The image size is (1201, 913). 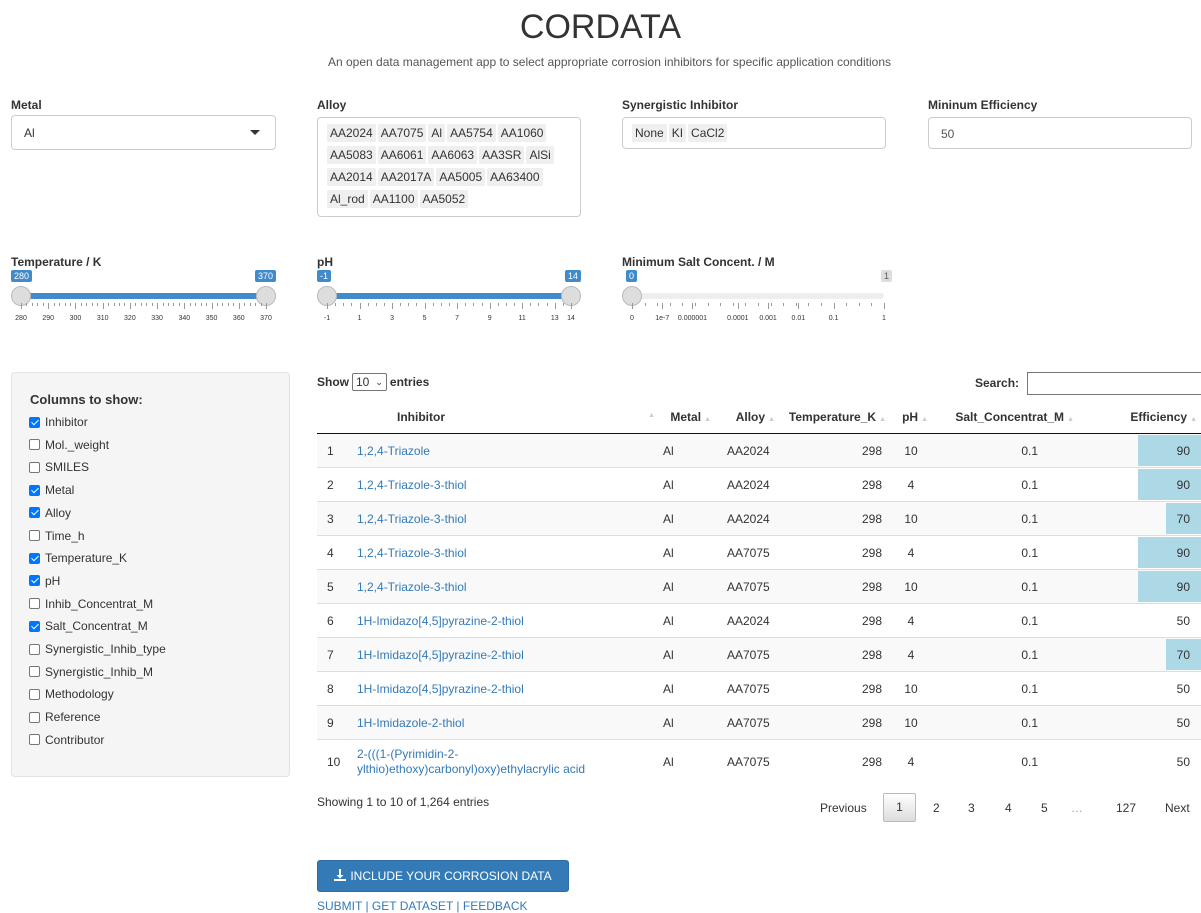 What do you see at coordinates (1126, 808) in the screenshot?
I see `pagination-page-last: 127` at bounding box center [1126, 808].